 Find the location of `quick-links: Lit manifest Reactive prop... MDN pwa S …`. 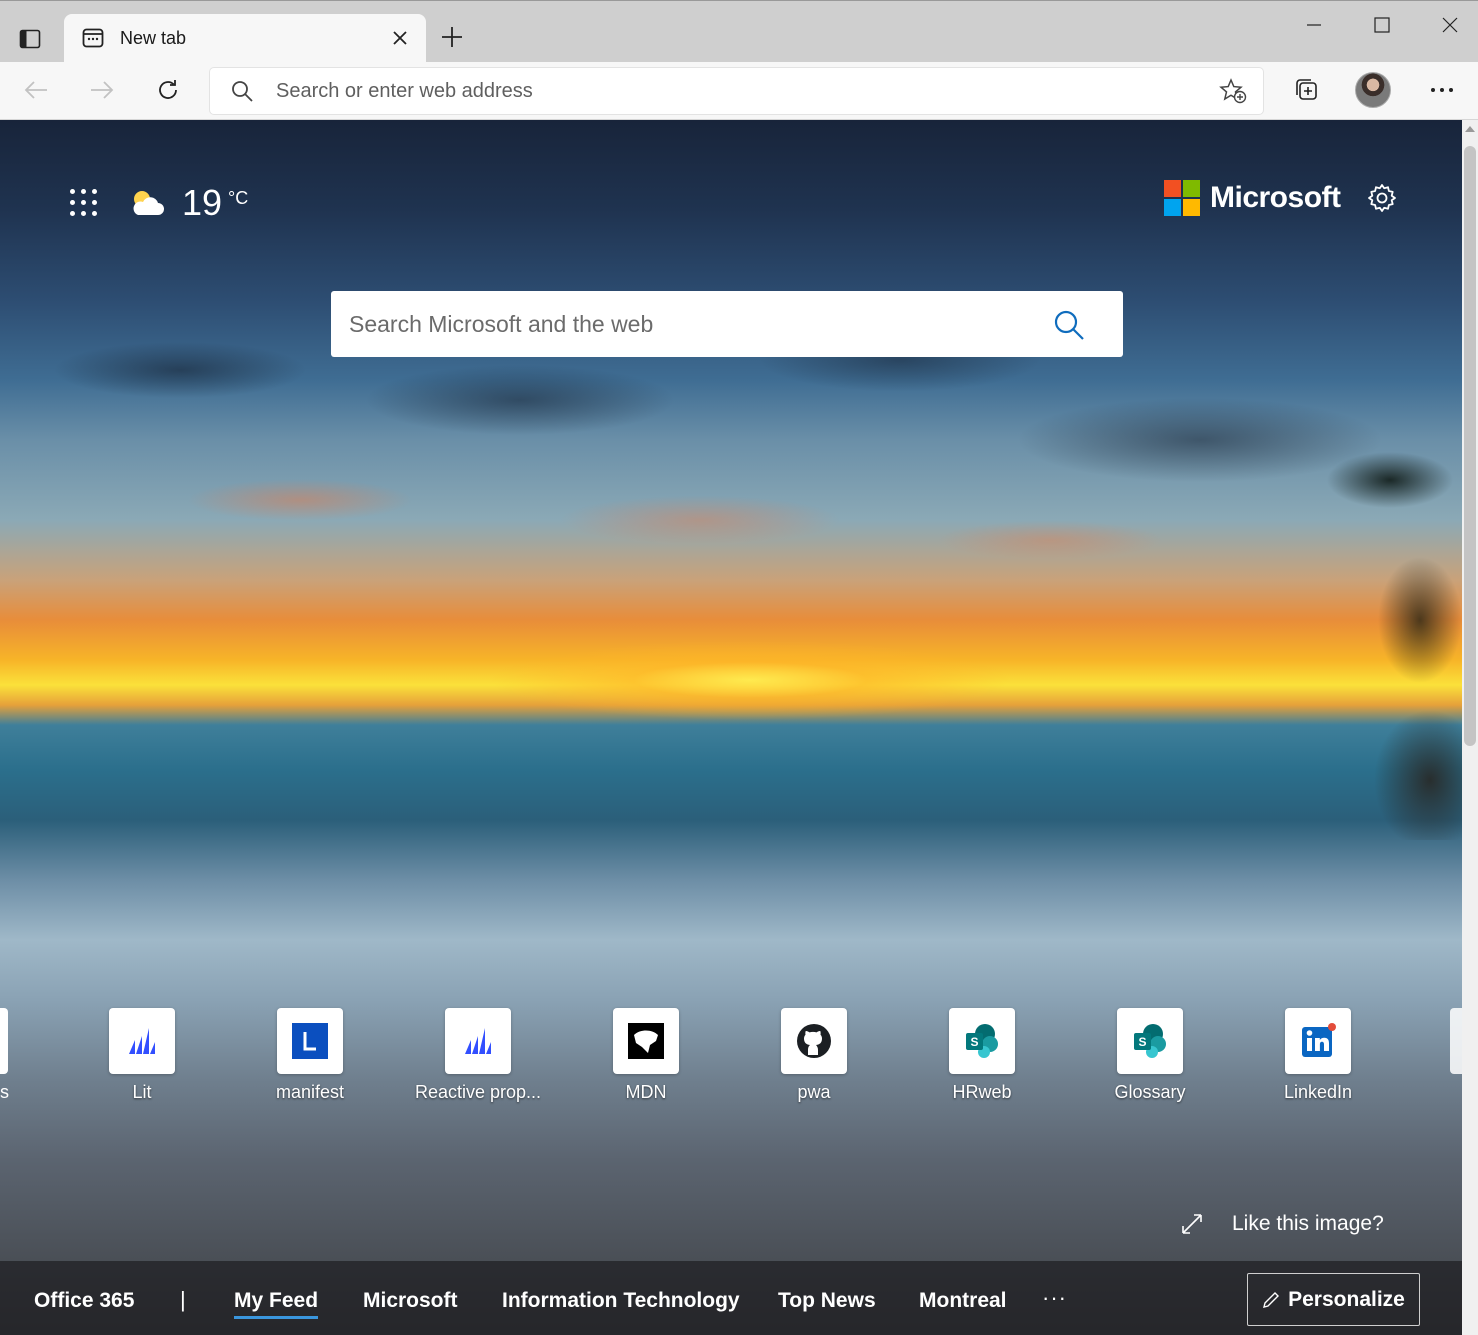

quick-links: Lit manifest Reactive prop... MDN pwa S … is located at coordinates (731, 1063).